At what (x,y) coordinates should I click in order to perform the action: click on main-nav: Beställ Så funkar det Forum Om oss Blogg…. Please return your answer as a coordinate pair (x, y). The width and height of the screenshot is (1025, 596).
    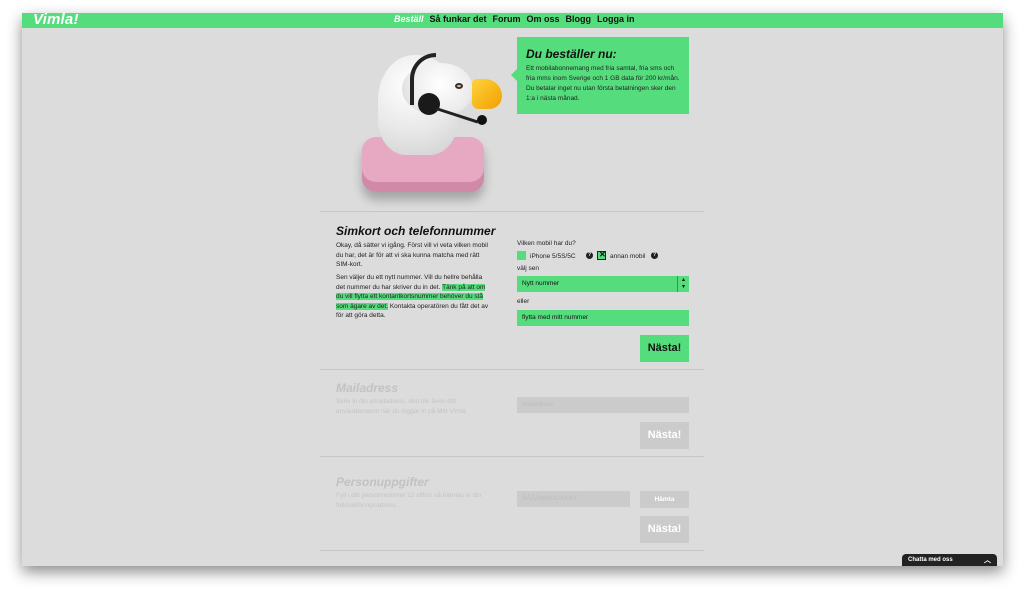
    Looking at the image, I should click on (514, 19).